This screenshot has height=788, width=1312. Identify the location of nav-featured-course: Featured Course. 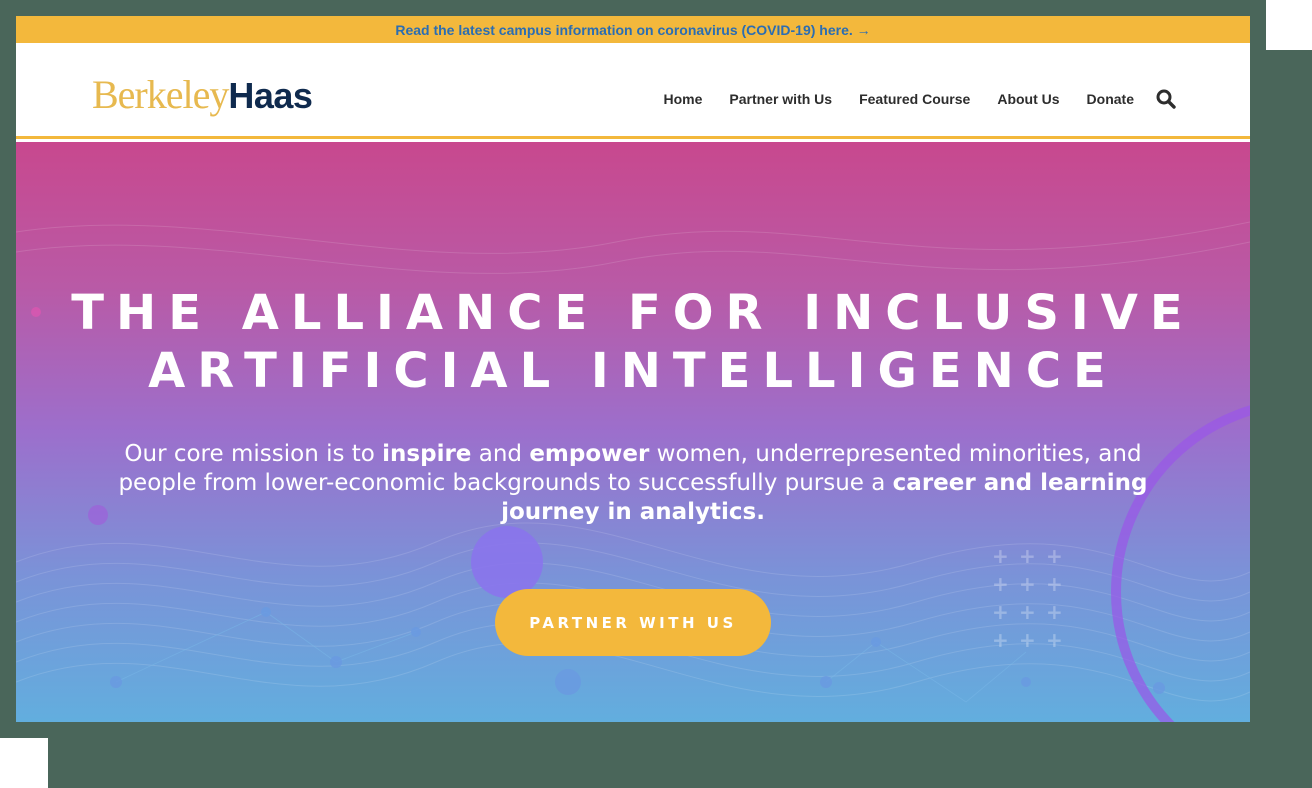
(914, 99).